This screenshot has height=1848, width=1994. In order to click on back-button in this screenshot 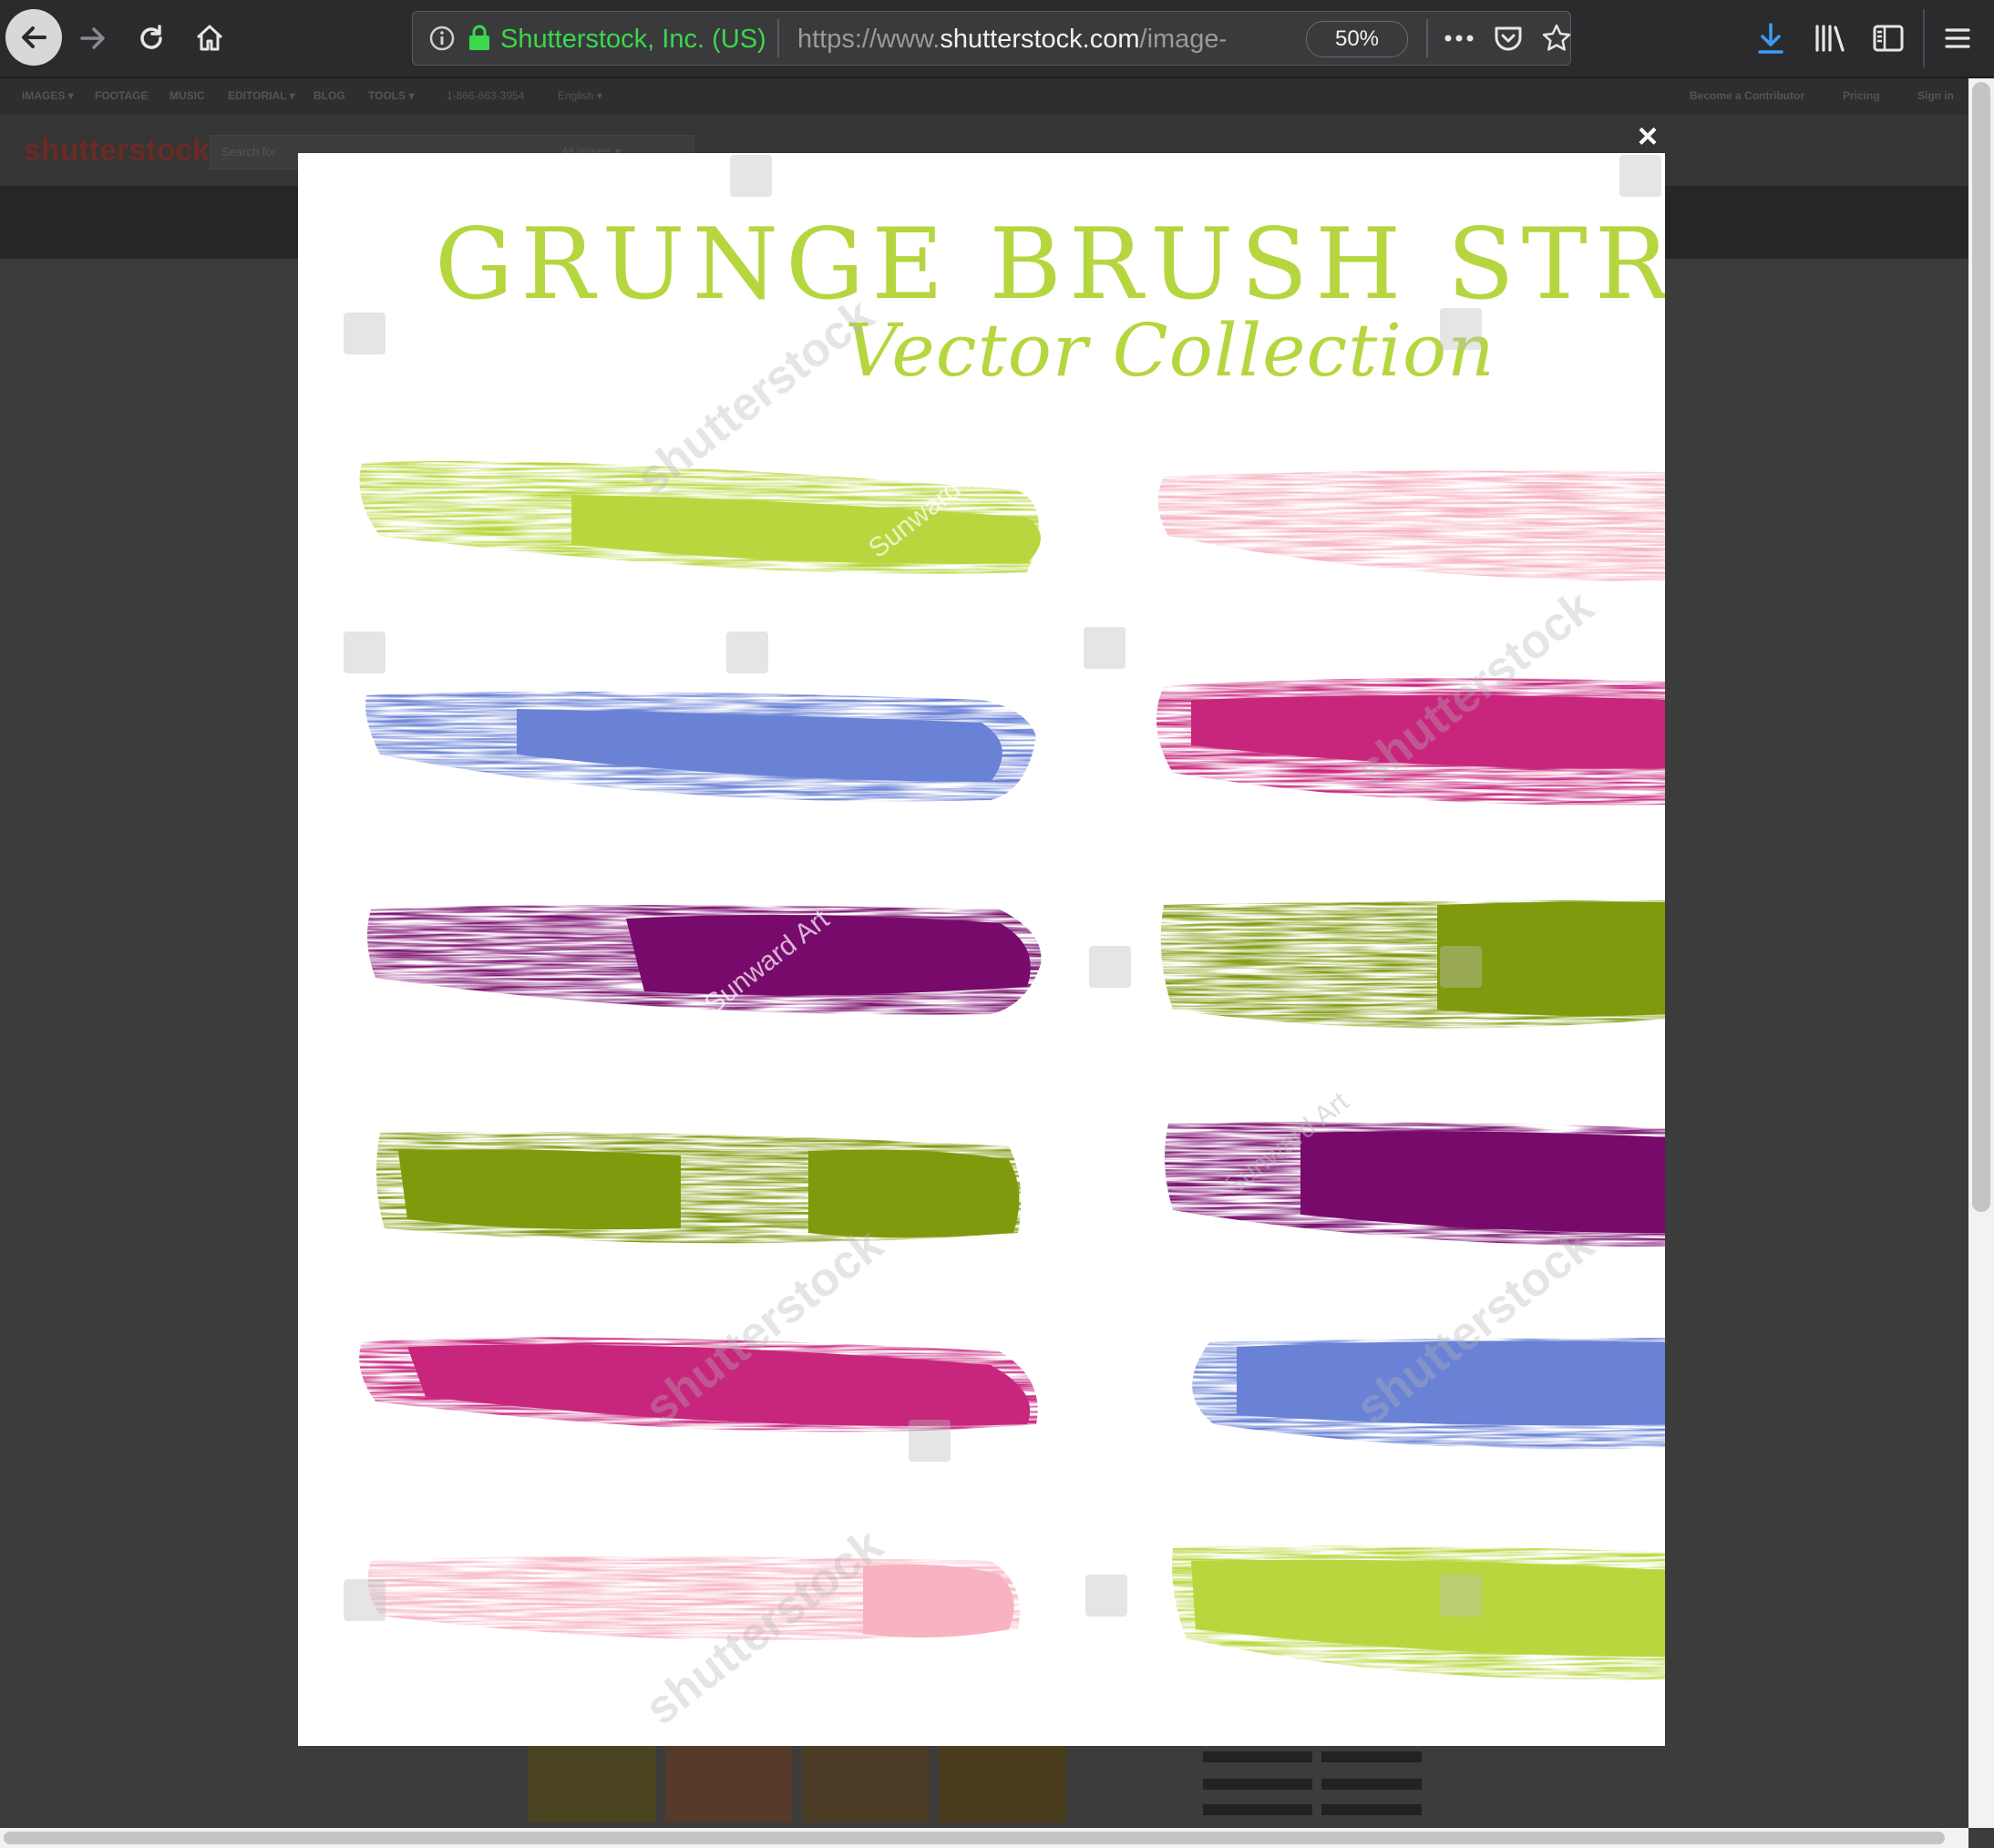, I will do `click(33, 37)`.